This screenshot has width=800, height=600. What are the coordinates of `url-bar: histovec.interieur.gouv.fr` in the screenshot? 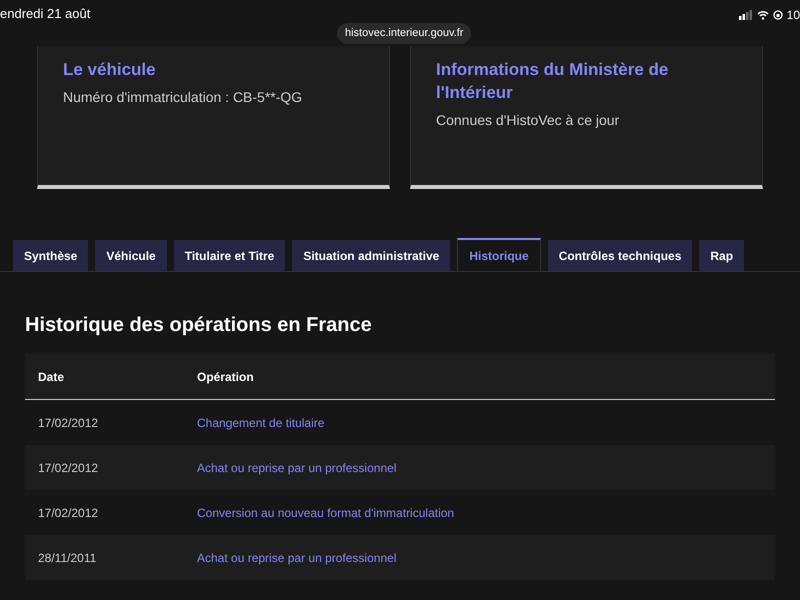 It's located at (404, 33).